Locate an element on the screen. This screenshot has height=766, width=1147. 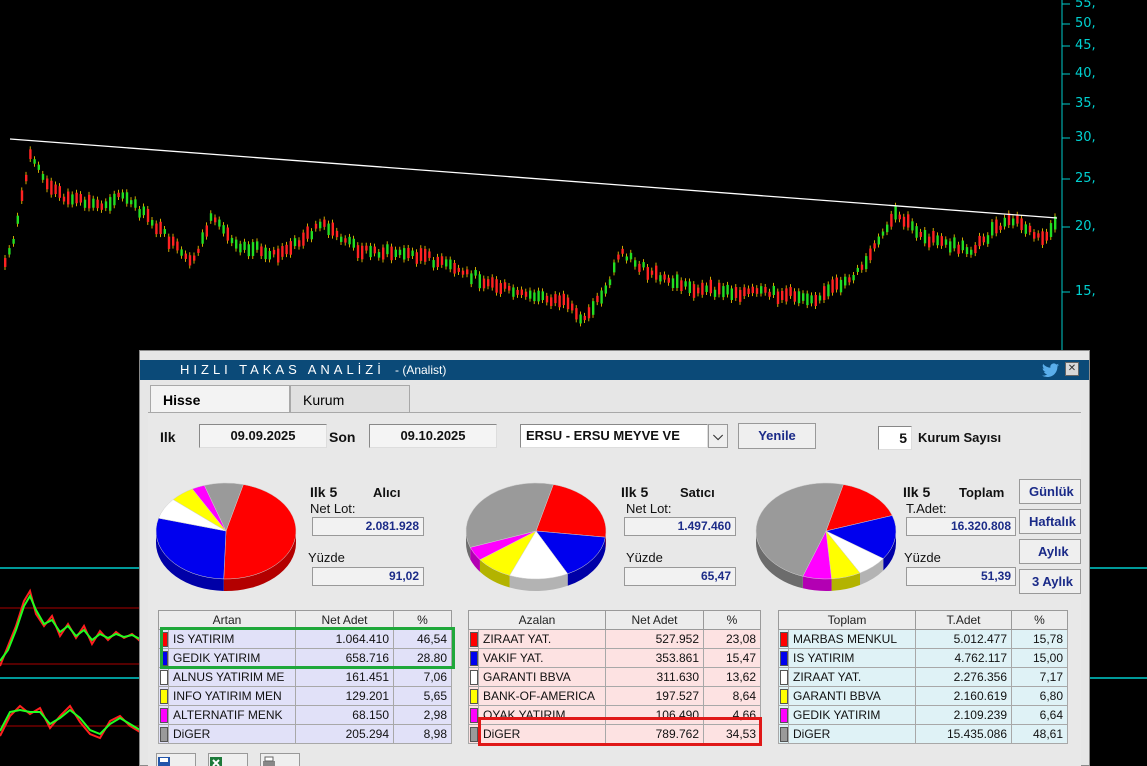
period-3aylik-button: 3 Aylık is located at coordinates (1050, 581).